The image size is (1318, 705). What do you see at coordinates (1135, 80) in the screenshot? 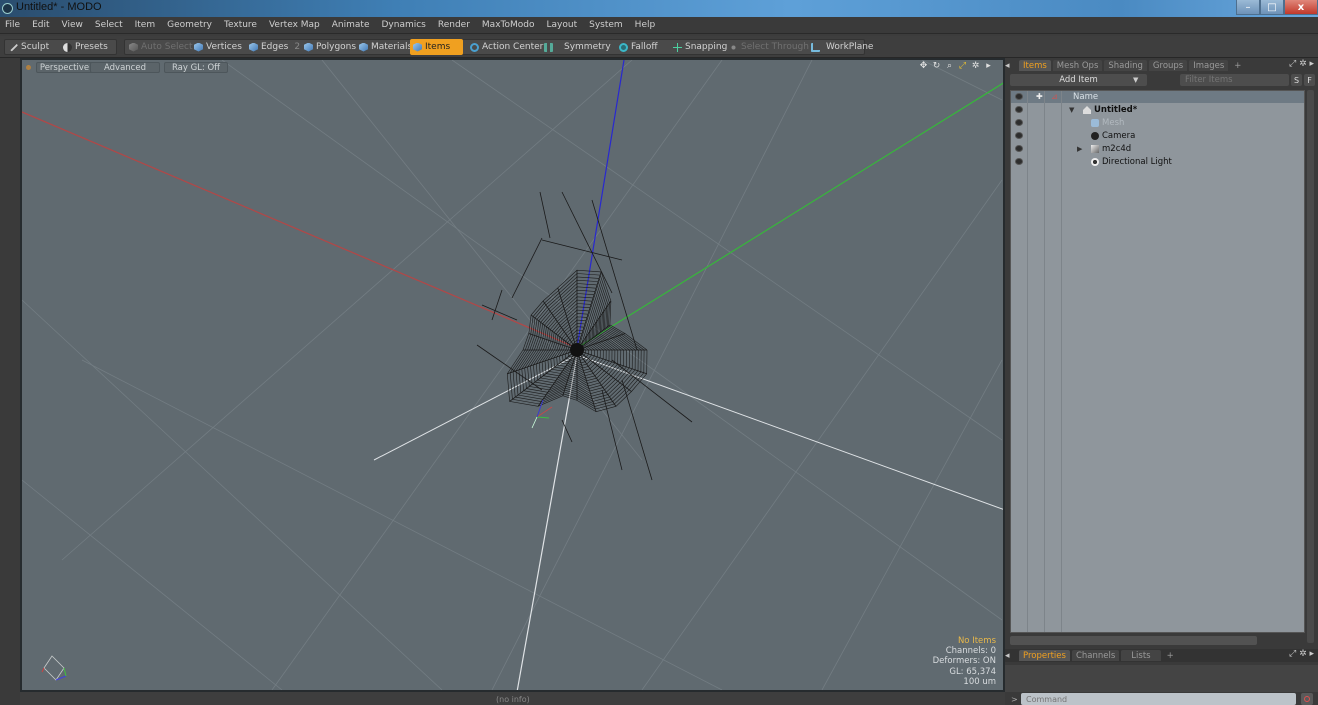
I see `chevron-down-icon: ▼` at bounding box center [1135, 80].